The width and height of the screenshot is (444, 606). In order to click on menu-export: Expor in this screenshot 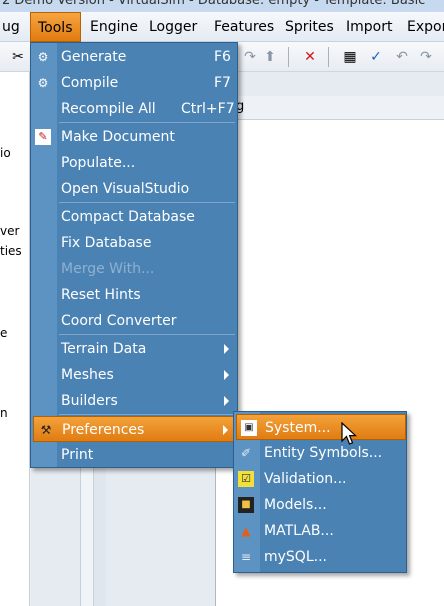, I will do `click(425, 27)`.